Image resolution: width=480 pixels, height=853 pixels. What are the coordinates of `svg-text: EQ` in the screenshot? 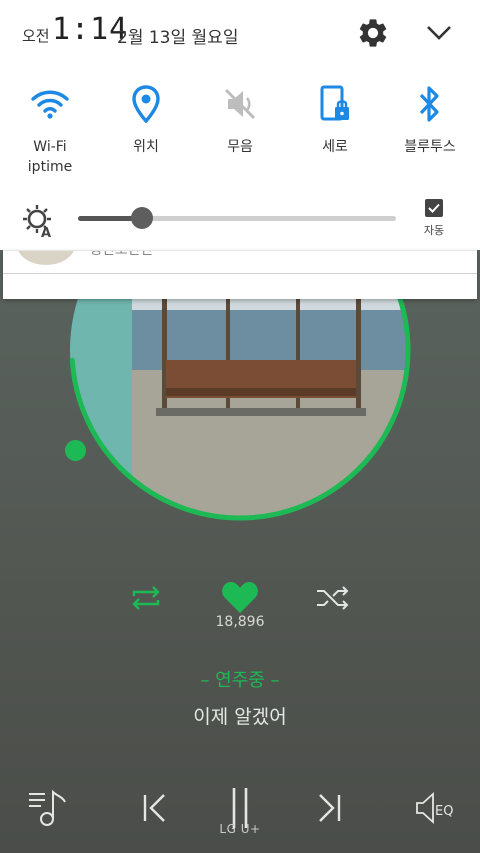 It's located at (444, 811).